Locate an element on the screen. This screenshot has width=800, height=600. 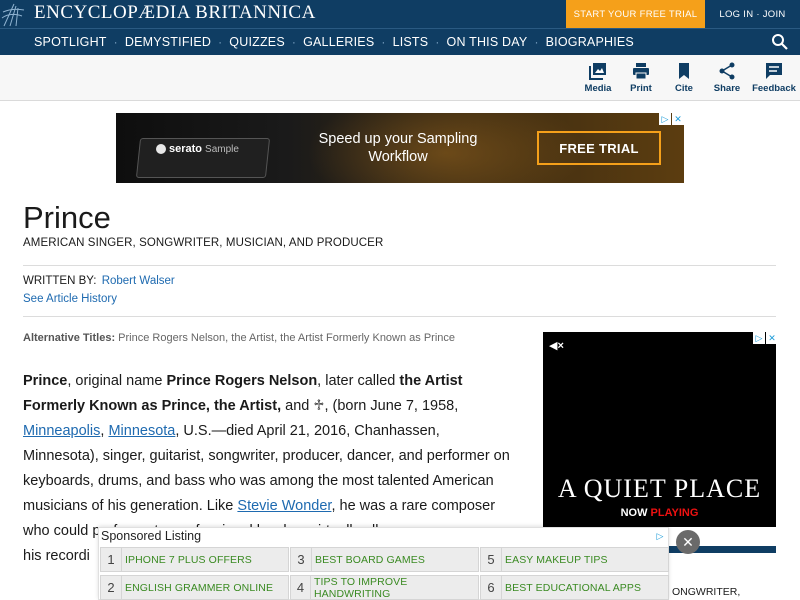
sponsored-item-number: 3 is located at coordinates (301, 559).